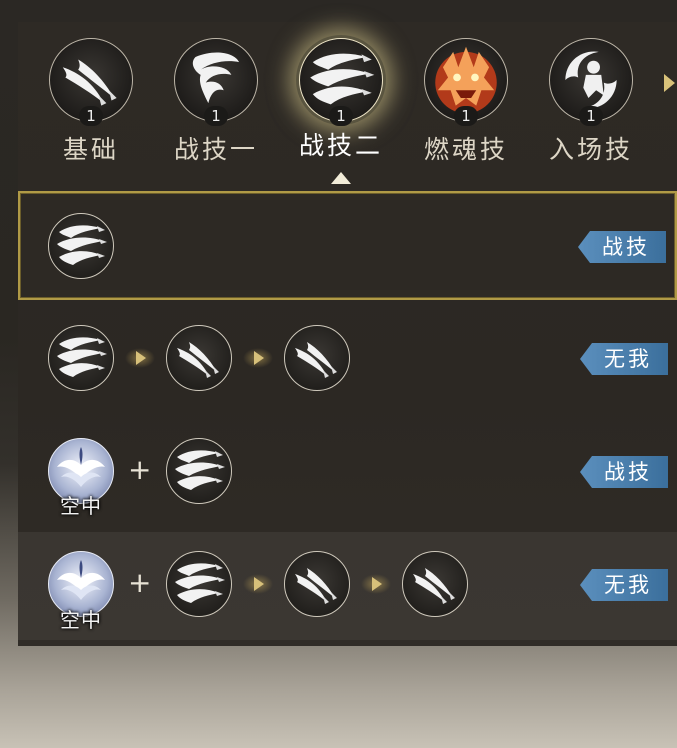 Image resolution: width=677 pixels, height=748 pixels. I want to click on tab-entrance: 1 入场技, so click(591, 103).